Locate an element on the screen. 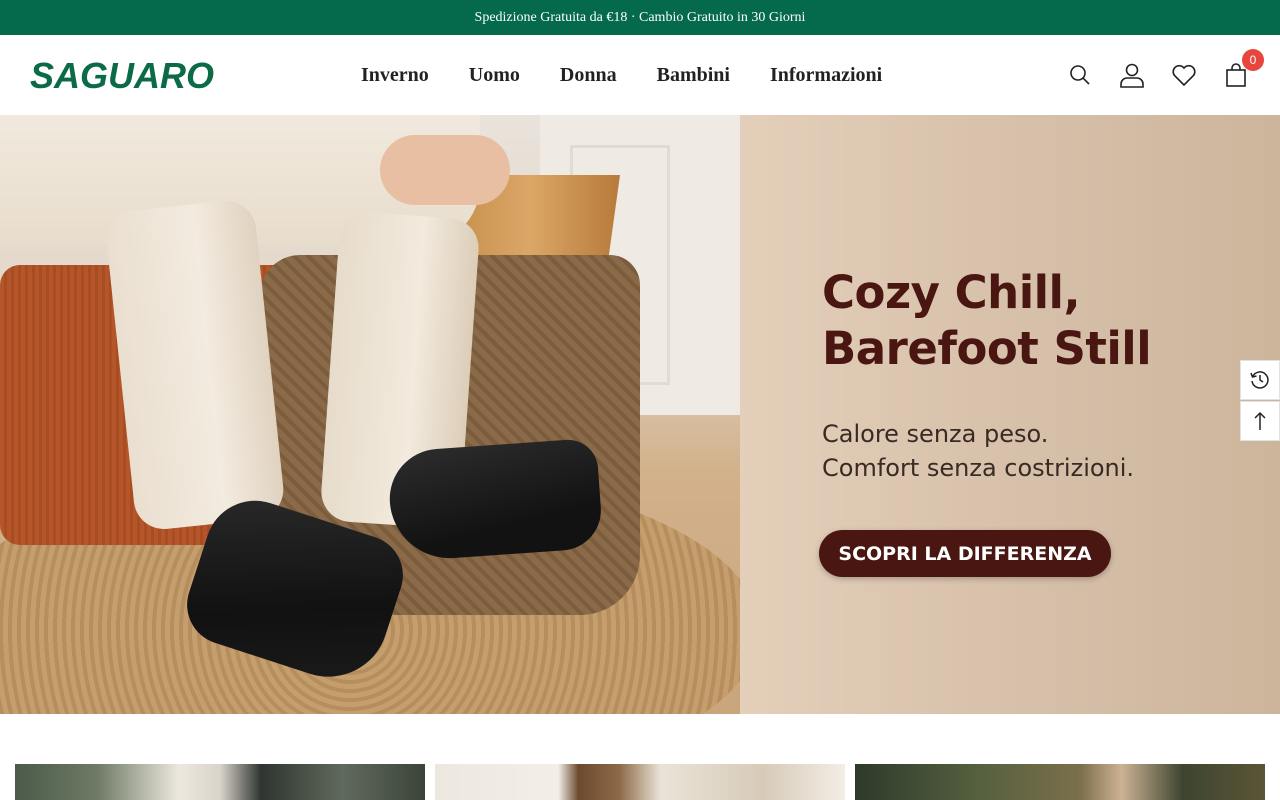  cart-button: 0 is located at coordinates (1243, 69).